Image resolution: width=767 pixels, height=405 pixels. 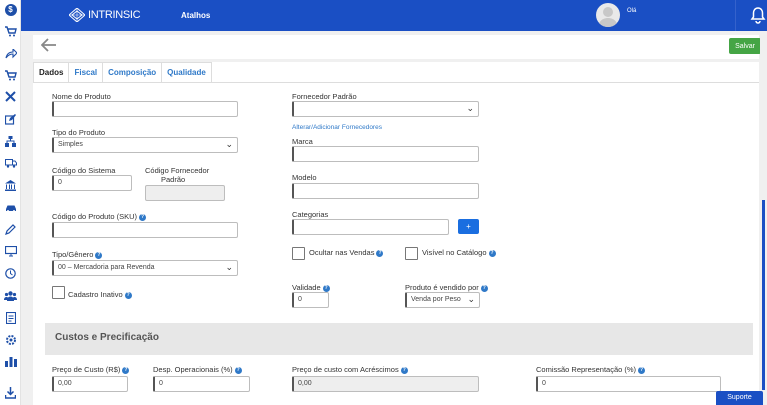 I want to click on clock-icon, so click(x=10, y=273).